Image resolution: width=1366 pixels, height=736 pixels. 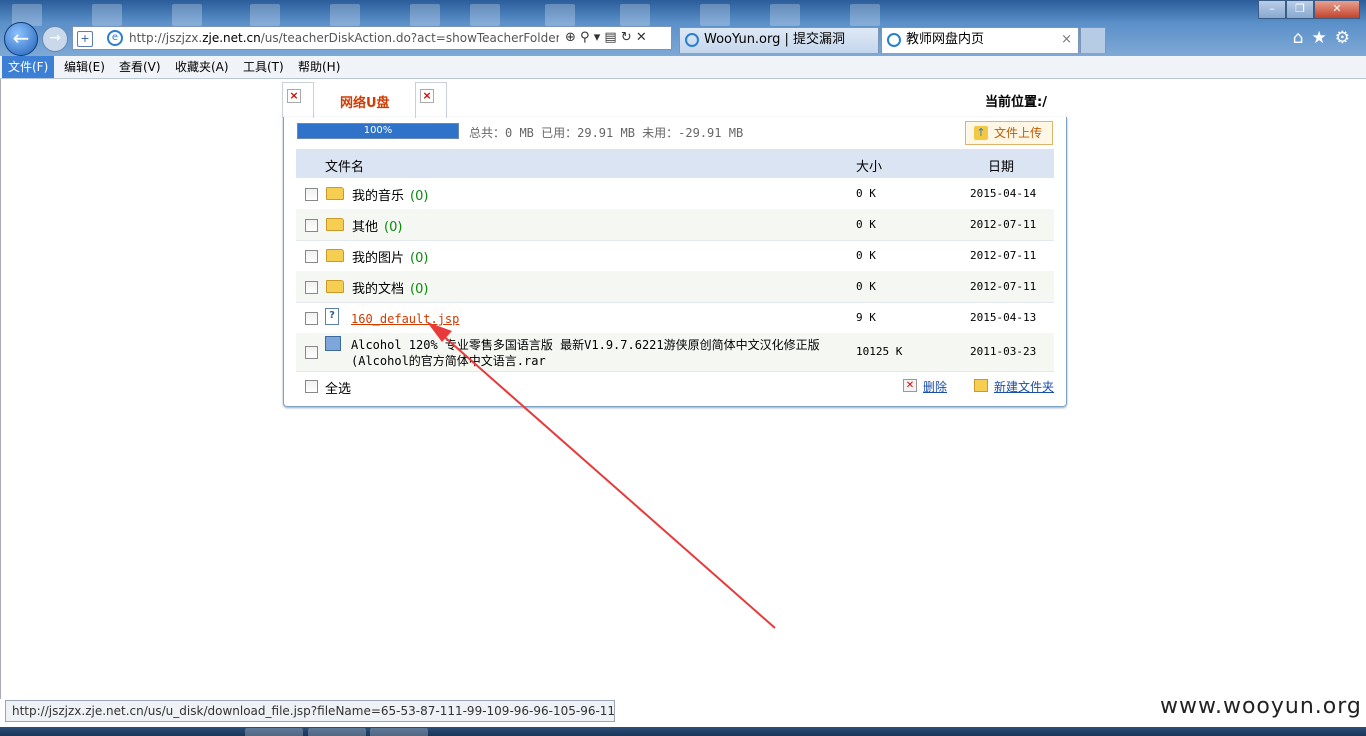 I want to click on gear-icon: ⚙, so click(x=1346, y=38).